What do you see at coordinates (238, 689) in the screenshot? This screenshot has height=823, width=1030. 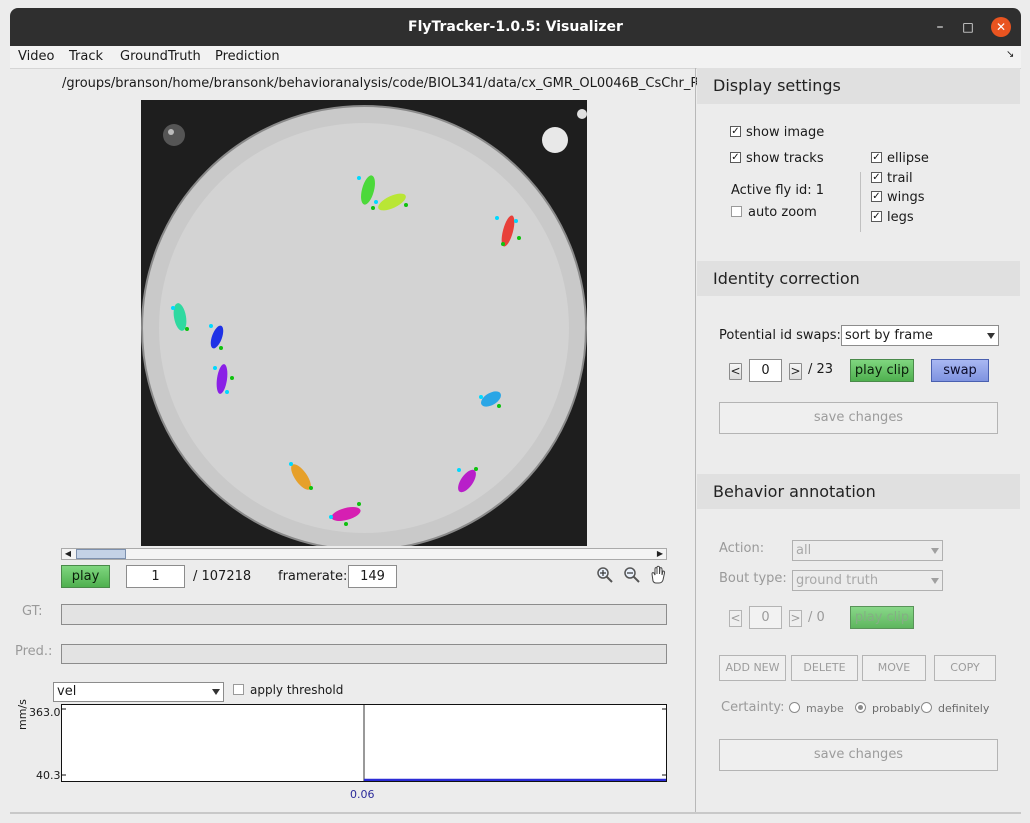 I see `apply-threshold-checkbox` at bounding box center [238, 689].